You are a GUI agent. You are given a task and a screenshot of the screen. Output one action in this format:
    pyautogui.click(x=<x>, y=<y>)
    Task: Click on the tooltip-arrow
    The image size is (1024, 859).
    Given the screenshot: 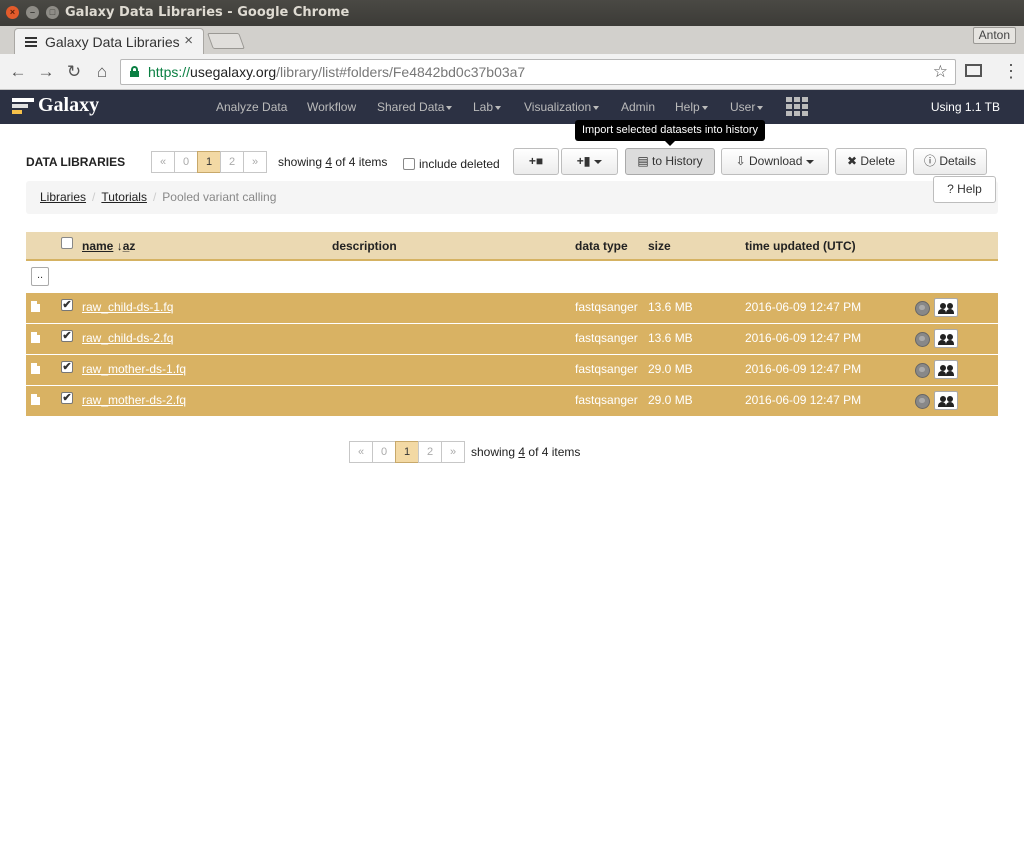 What is the action you would take?
    pyautogui.click(x=670, y=143)
    